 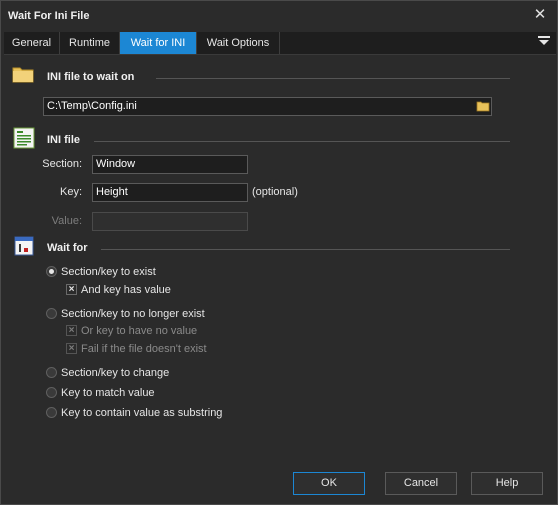 I want to click on option-label: Section/key to exist, so click(x=108, y=272).